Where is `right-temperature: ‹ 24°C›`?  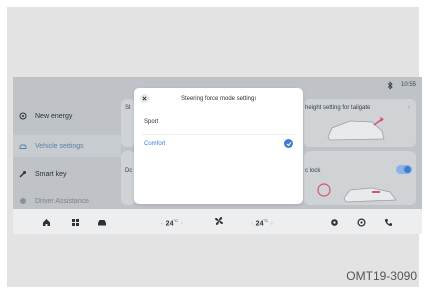
right-temperature: ‹ 24°C› is located at coordinates (262, 222).